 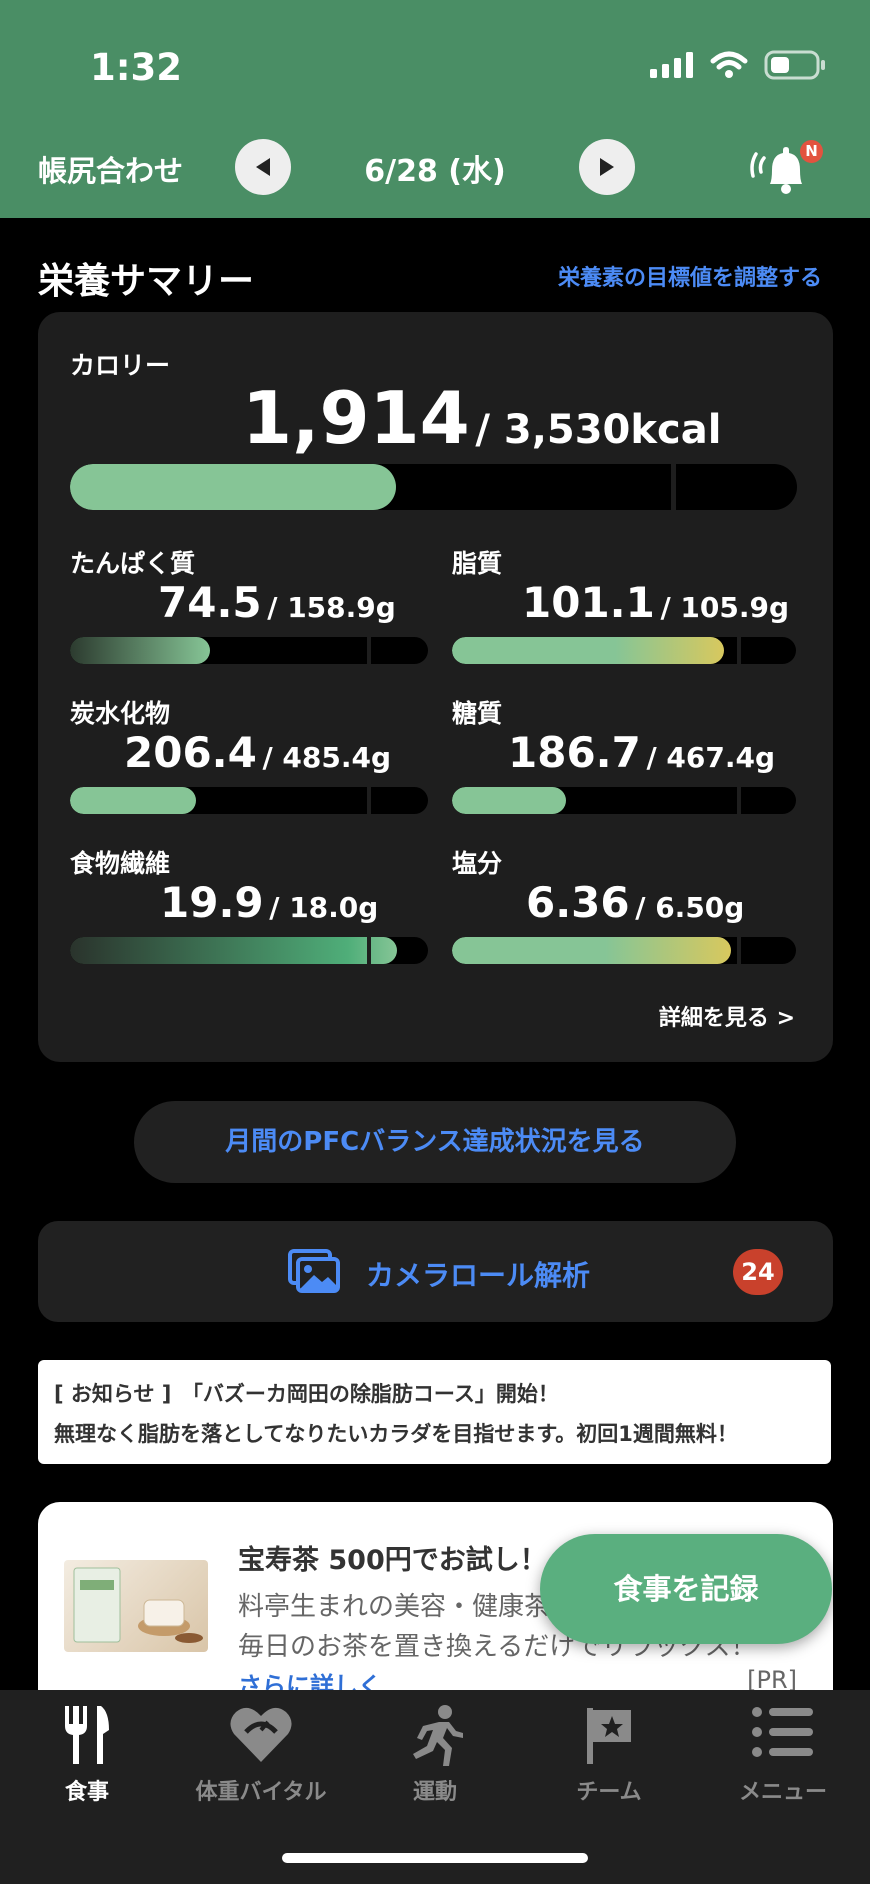 I want to click on triangle-right-icon, so click(x=607, y=167).